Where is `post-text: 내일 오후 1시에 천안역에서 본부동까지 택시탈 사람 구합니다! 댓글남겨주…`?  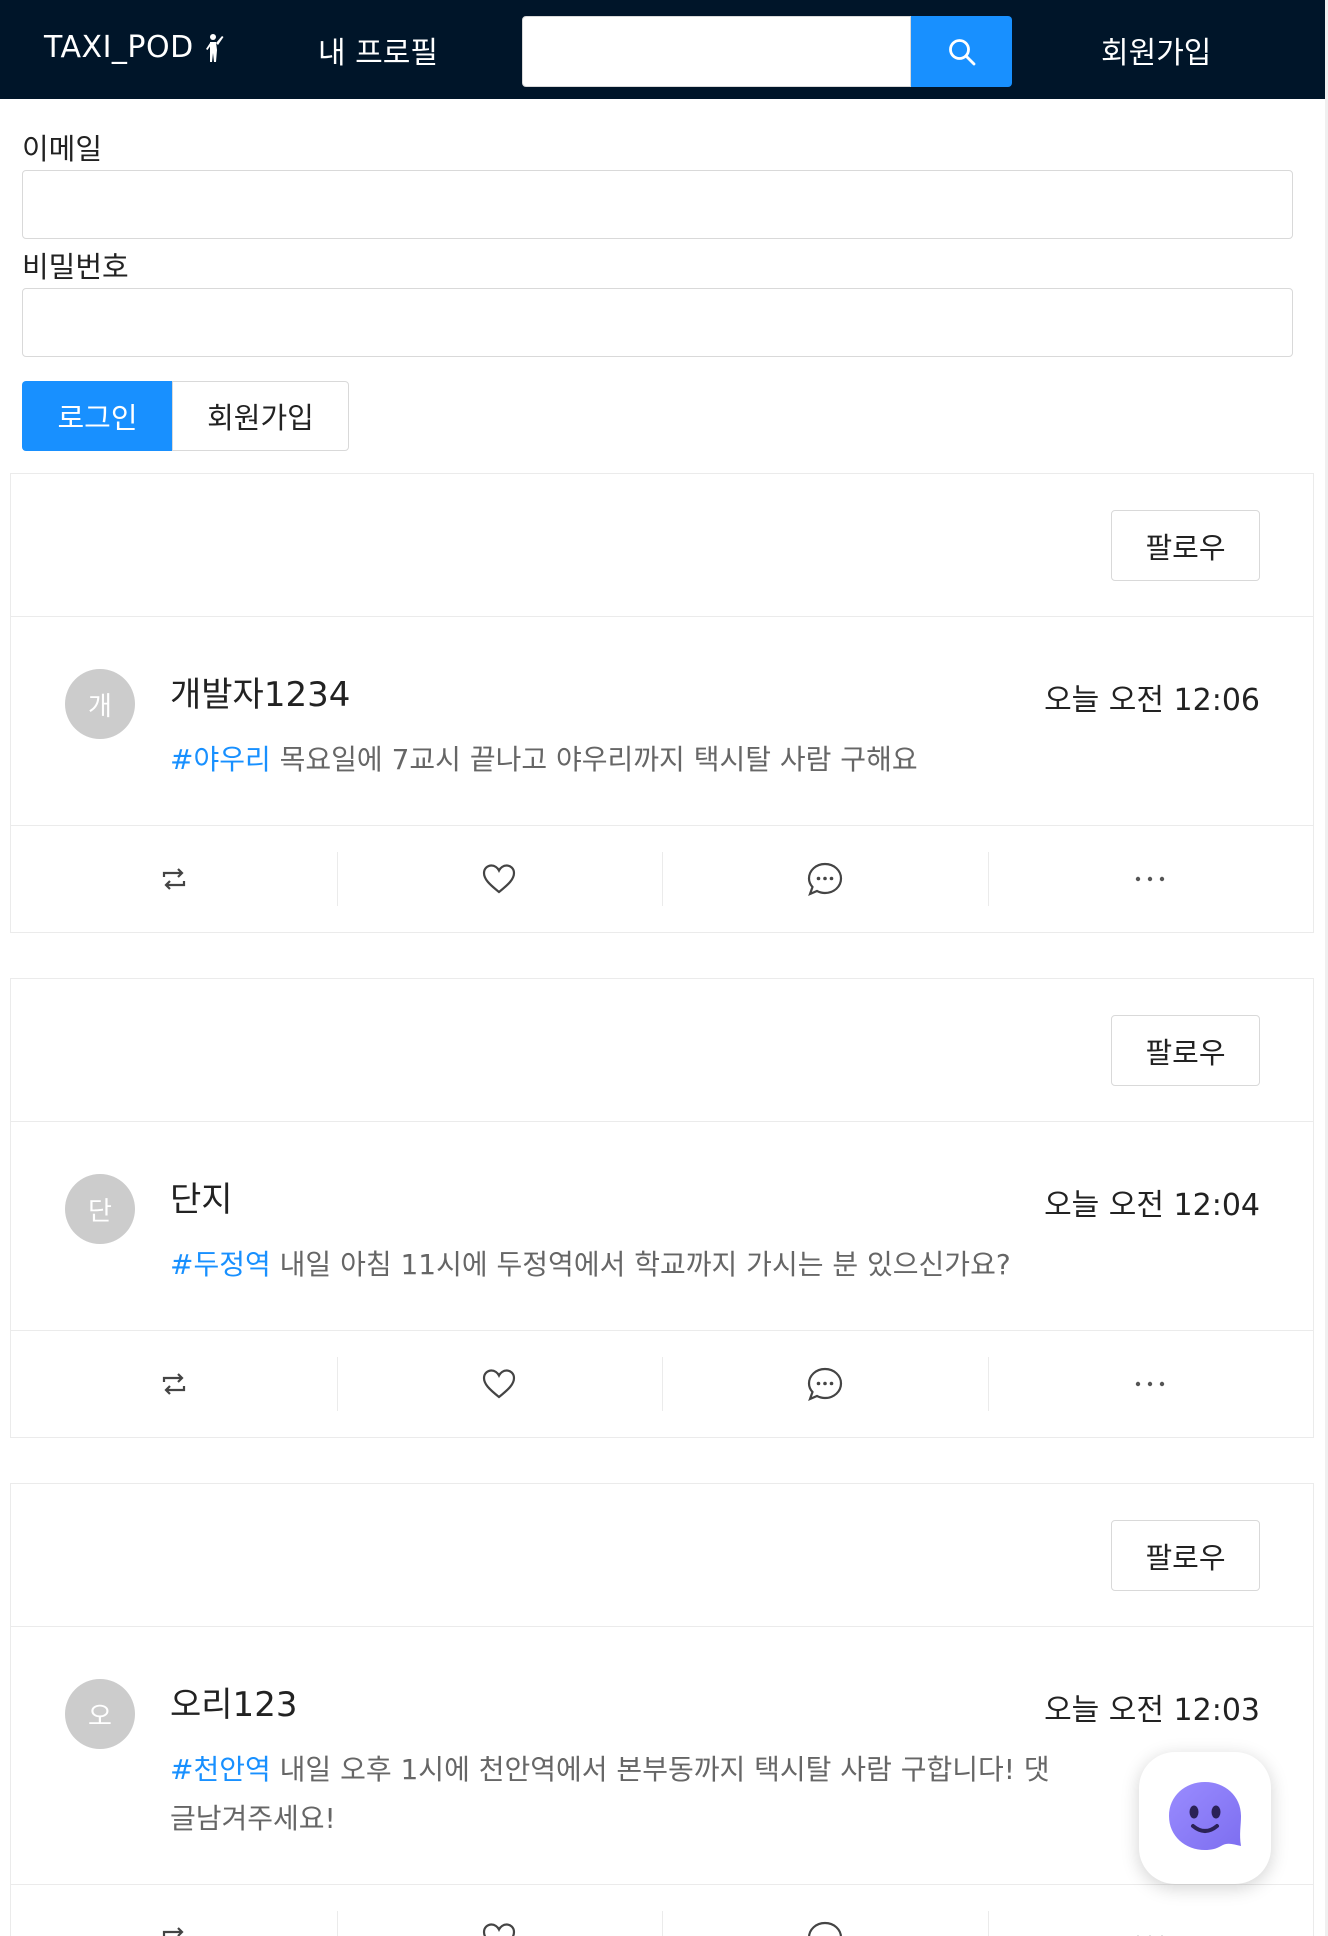
post-text: 내일 오후 1시에 천안역에서 본부동까지 택시탈 사람 구합니다! 댓글남겨주… is located at coordinates (610, 1794).